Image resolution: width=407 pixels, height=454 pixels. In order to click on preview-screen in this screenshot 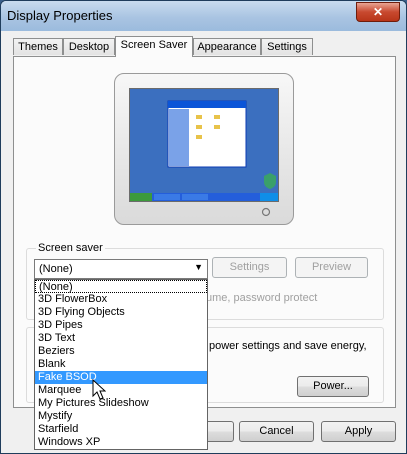, I will do `click(204, 145)`.